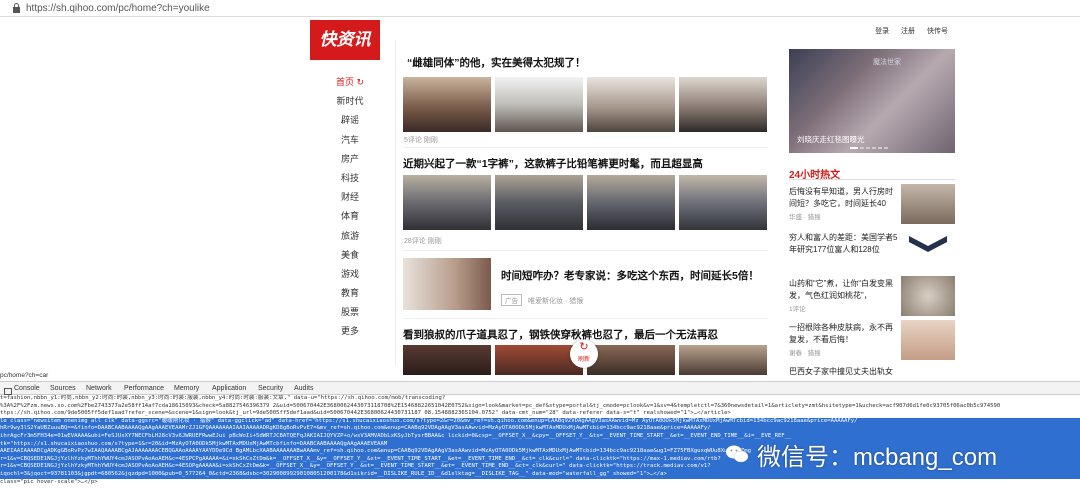 The height and width of the screenshot is (503, 1080). What do you see at coordinates (937, 31) in the screenshot?
I see `kuaichuan-link: 快传号` at bounding box center [937, 31].